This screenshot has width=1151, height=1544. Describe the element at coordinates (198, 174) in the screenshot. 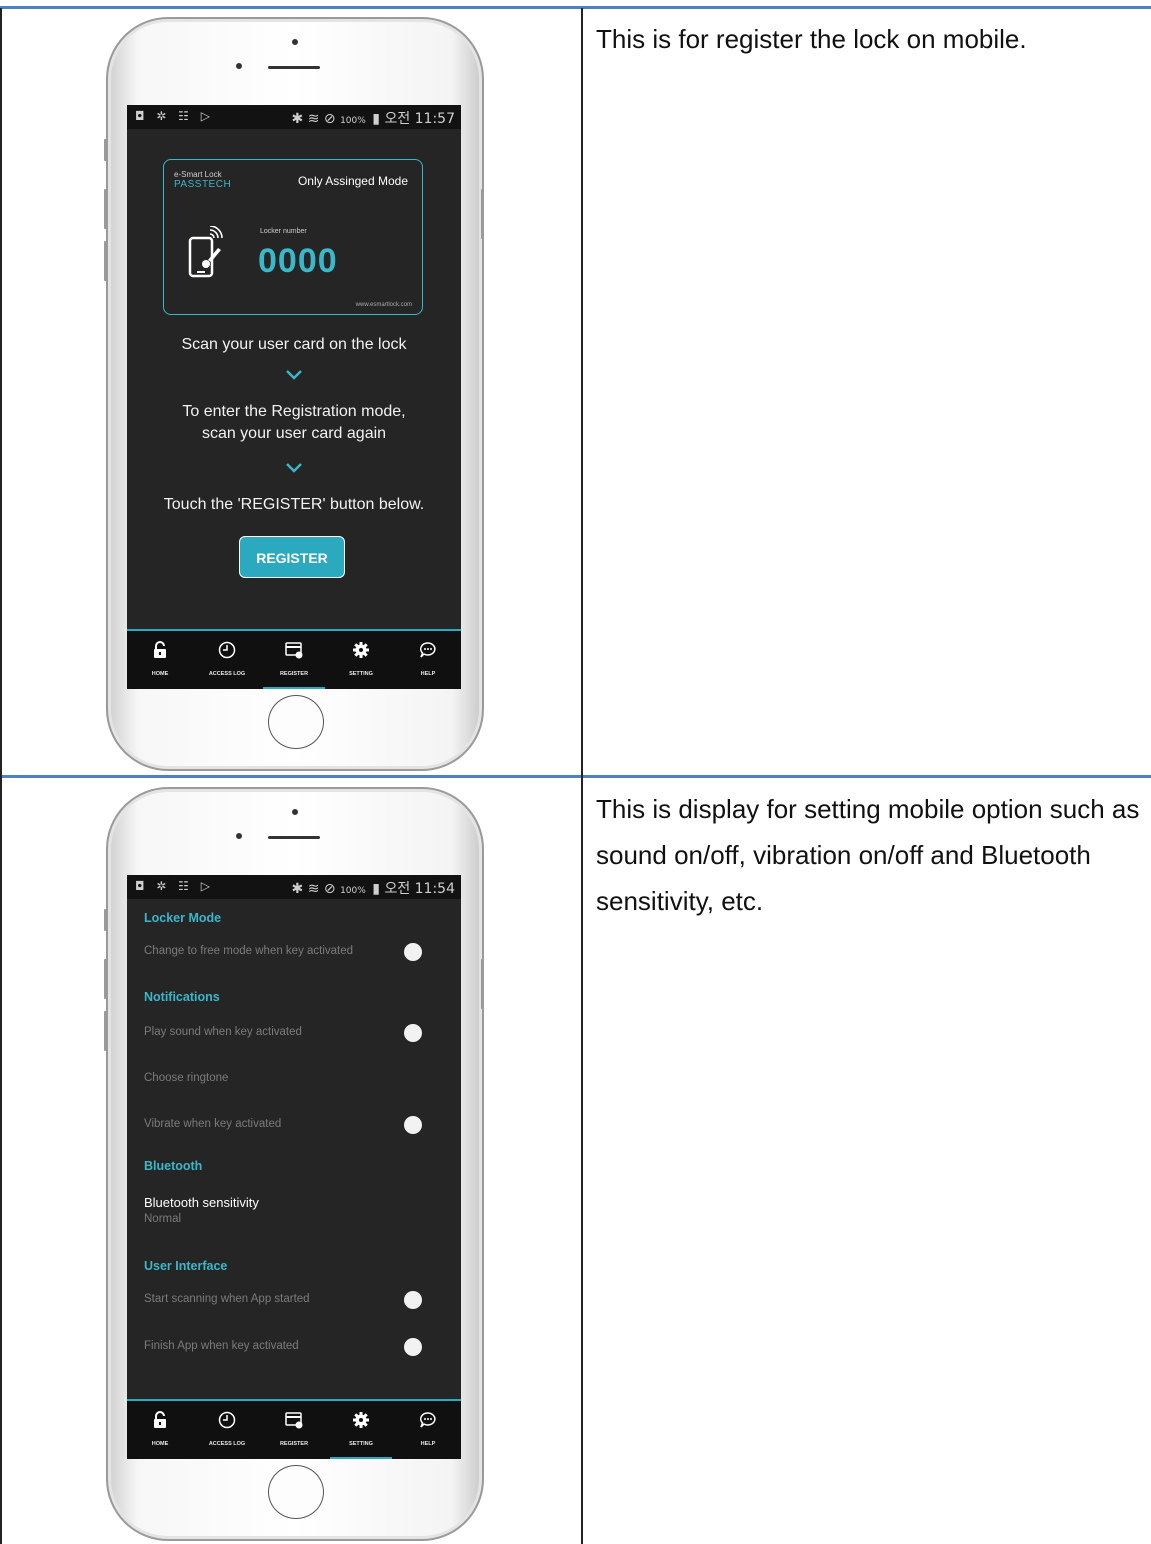

I see `brand-tagline: e-Smart Lock` at that location.